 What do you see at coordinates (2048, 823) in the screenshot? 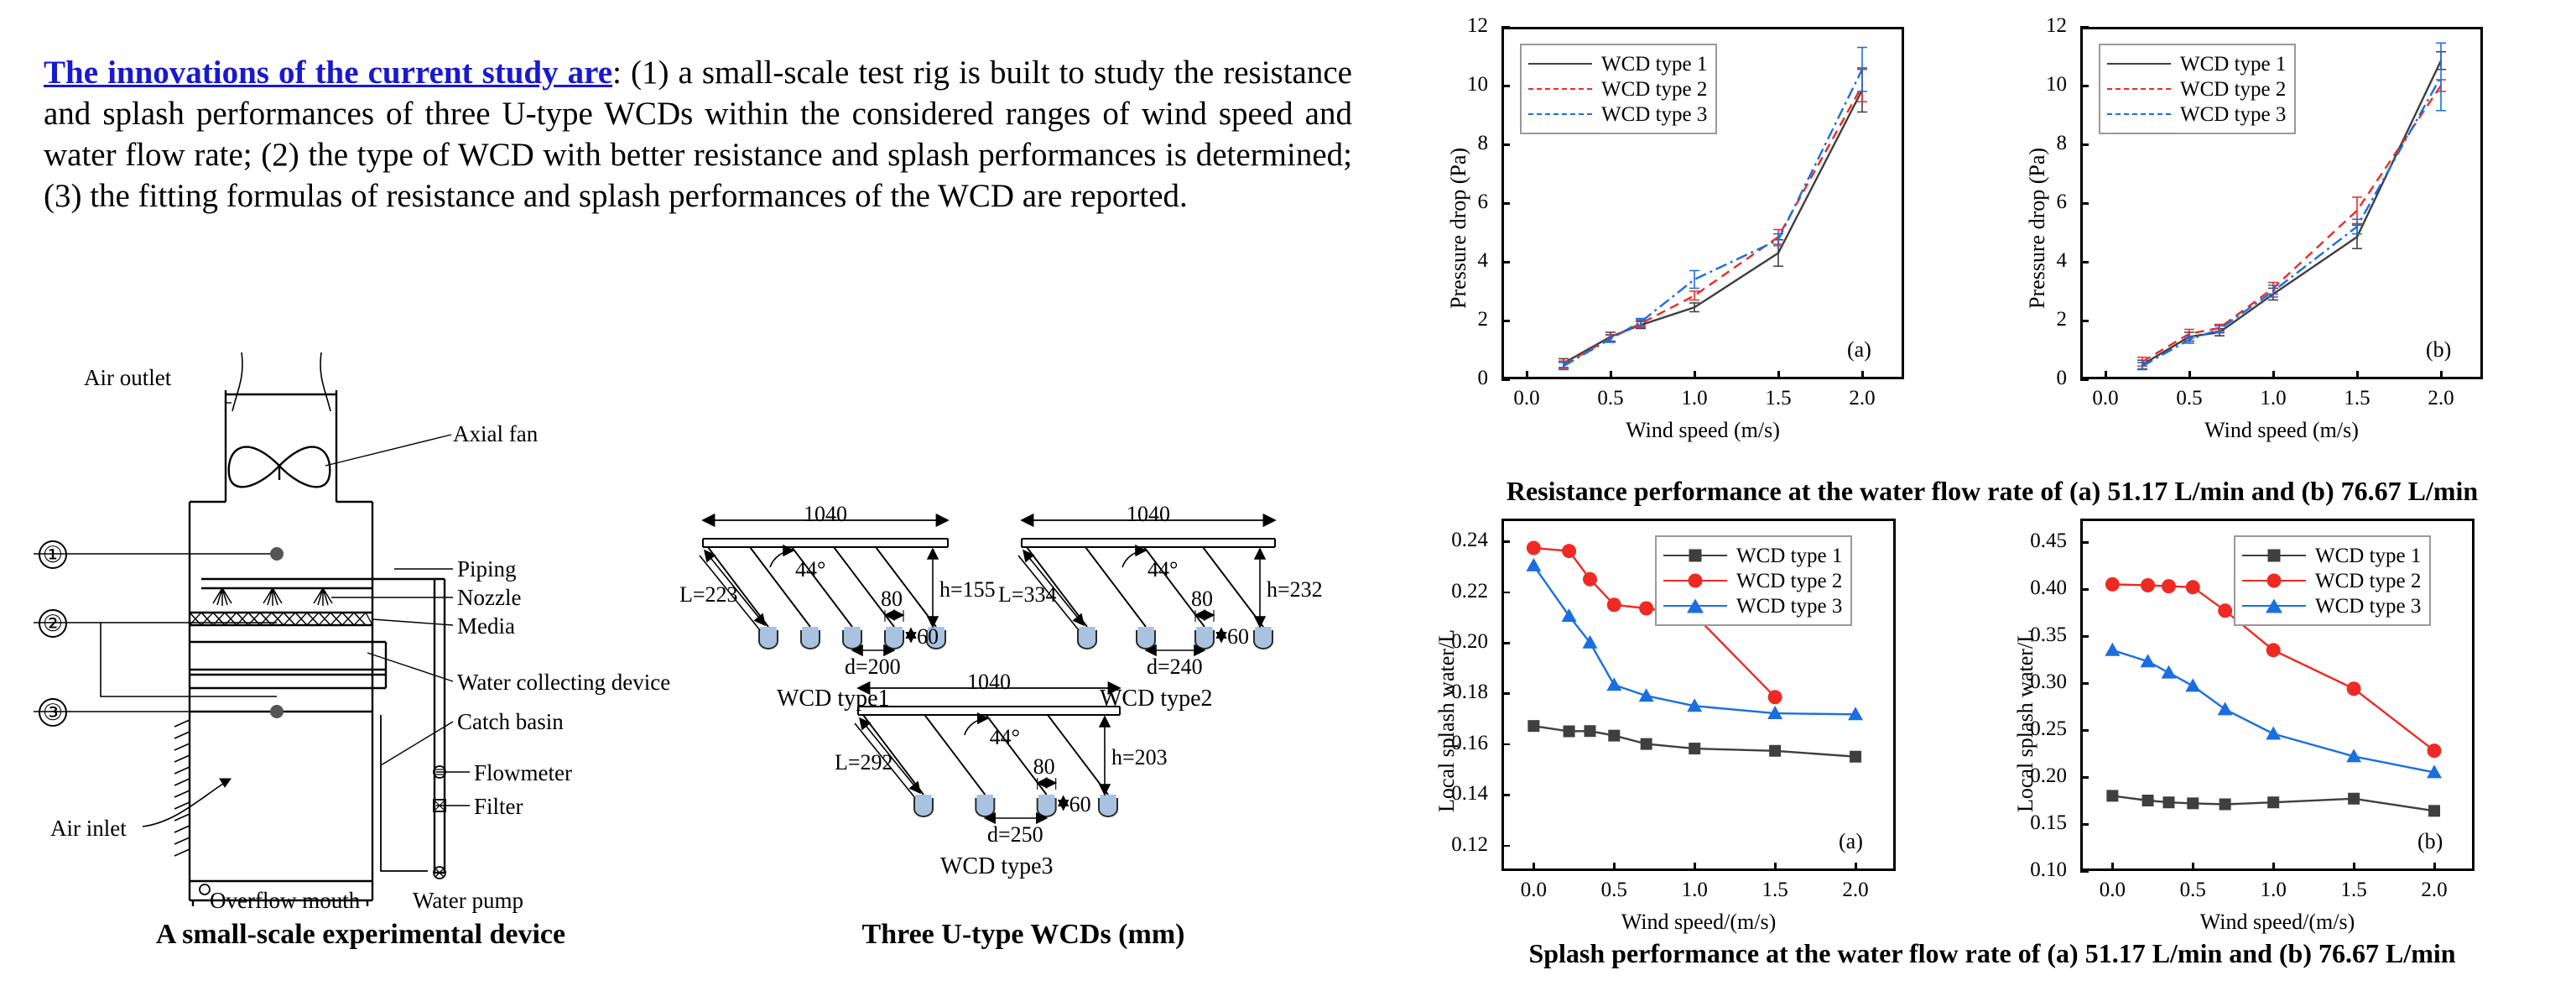
I see `y-tick-label: 0.15` at bounding box center [2048, 823].